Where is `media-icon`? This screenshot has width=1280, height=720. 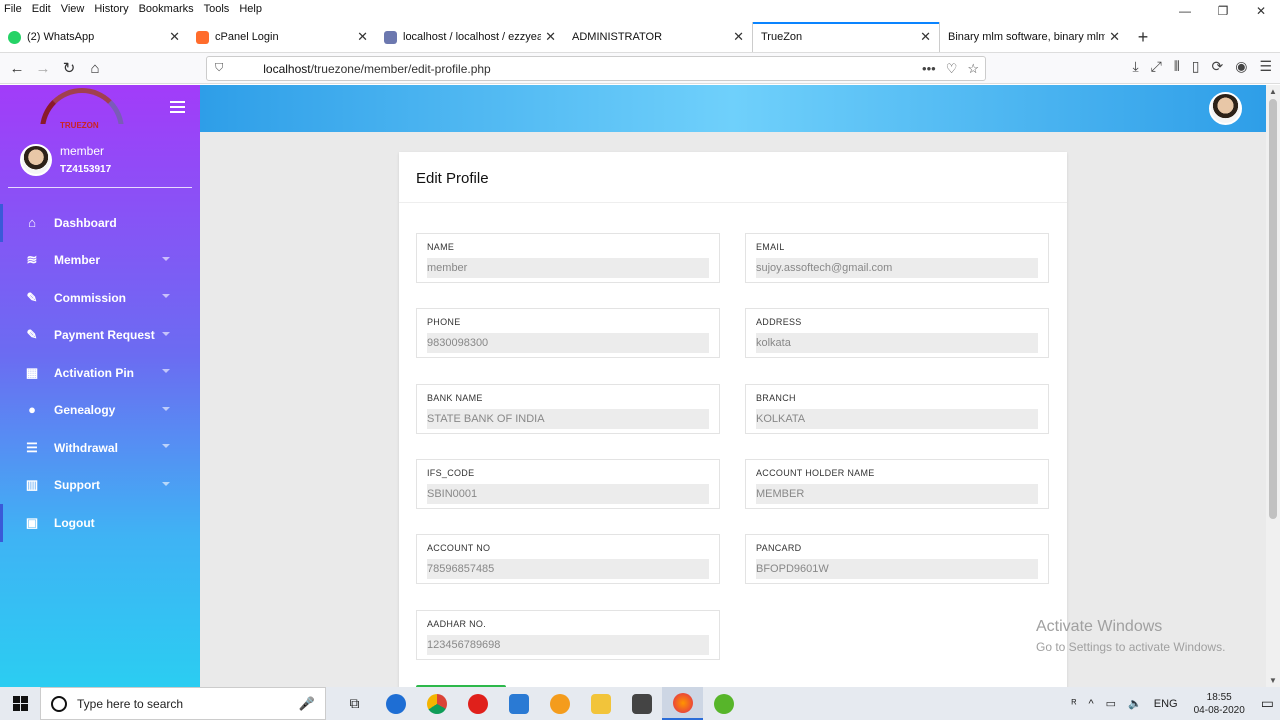 media-icon is located at coordinates (559, 703).